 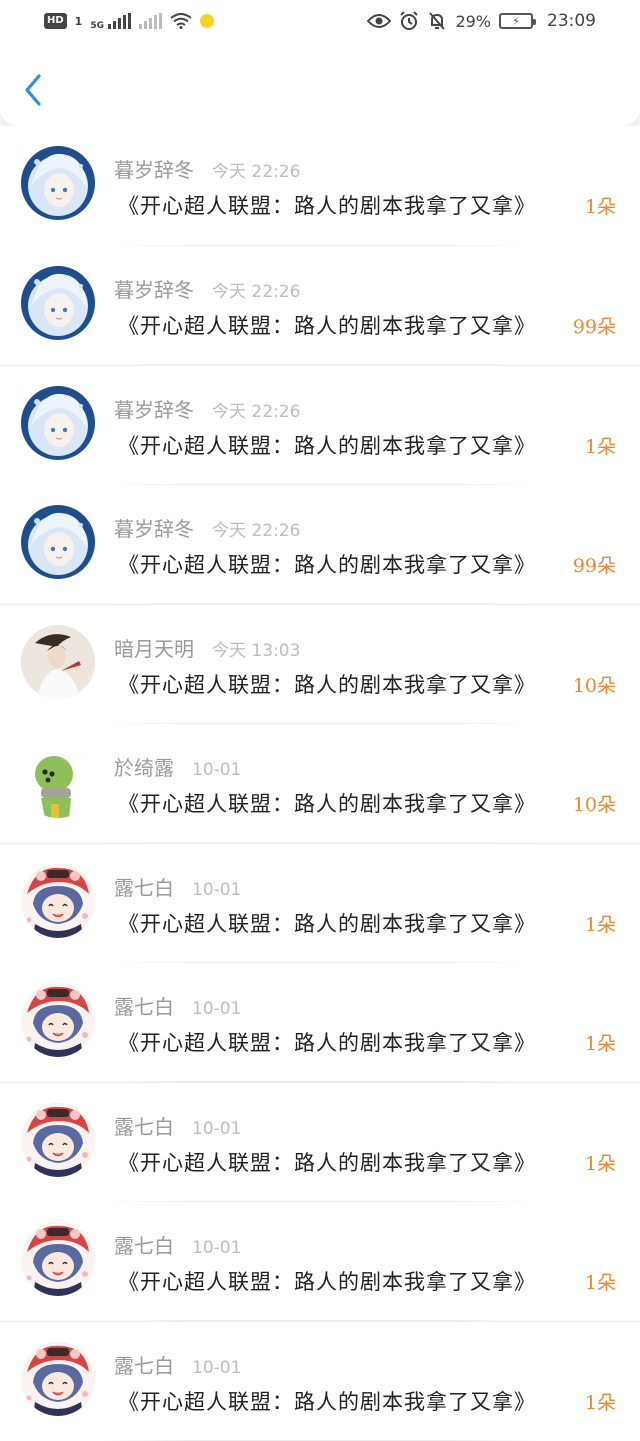 I want to click on signal-icon, so click(x=119, y=21).